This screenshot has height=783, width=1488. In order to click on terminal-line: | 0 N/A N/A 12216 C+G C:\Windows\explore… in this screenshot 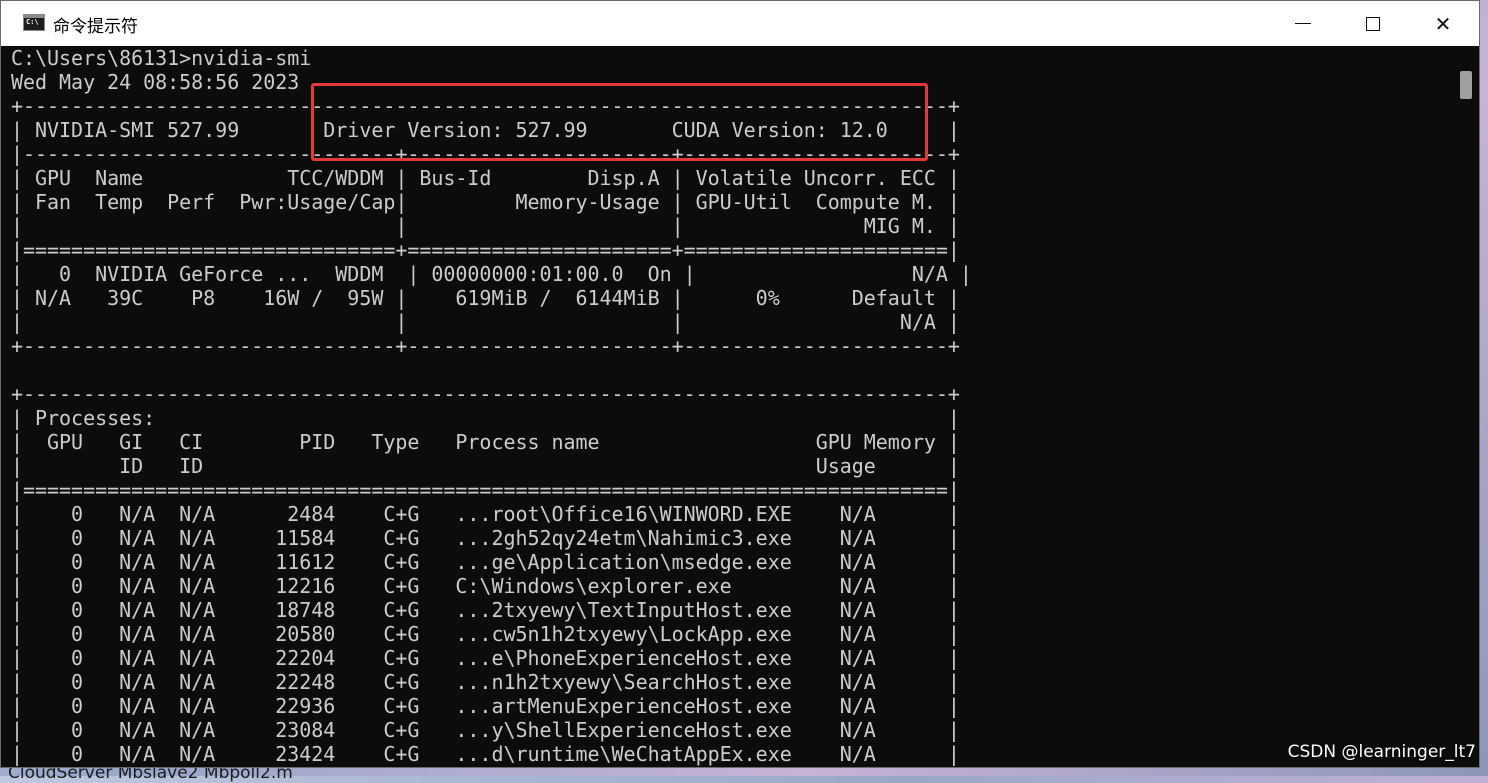, I will do `click(485, 586)`.